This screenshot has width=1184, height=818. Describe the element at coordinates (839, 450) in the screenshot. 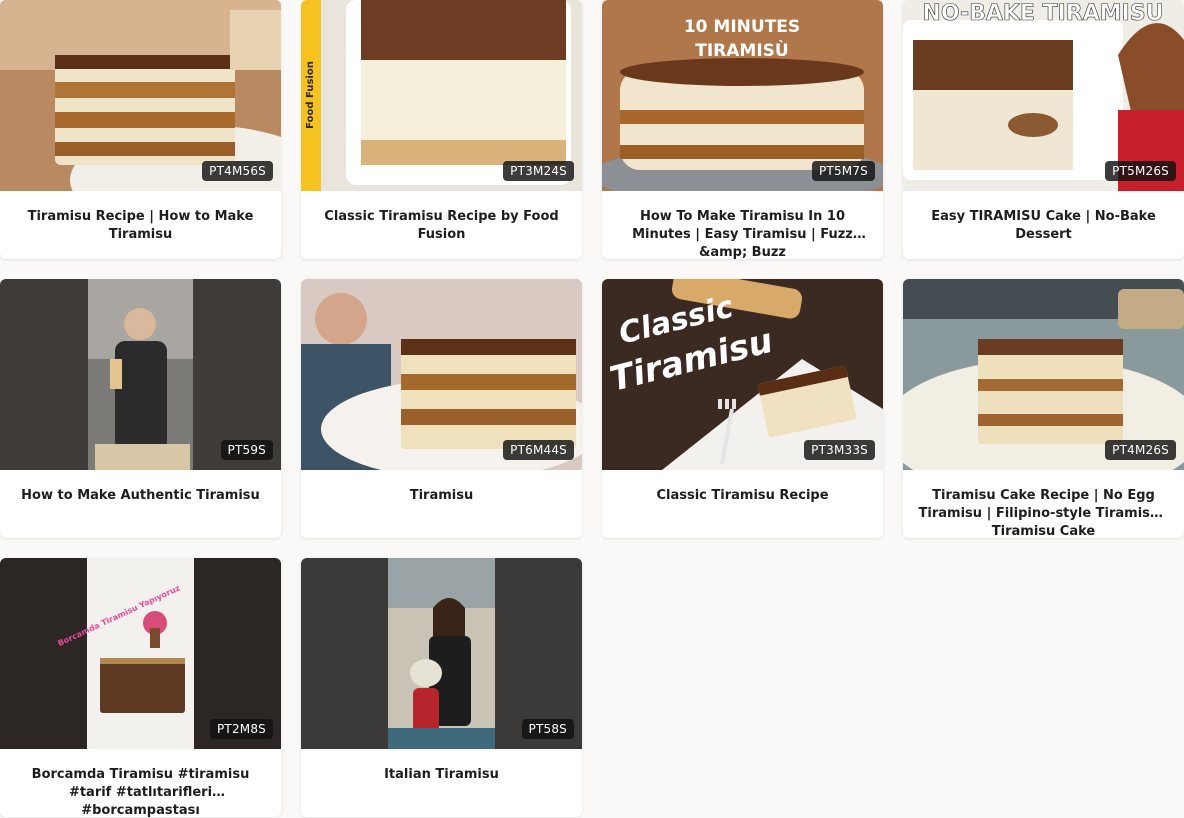

I see `duration-badge: PT3M33S` at that location.